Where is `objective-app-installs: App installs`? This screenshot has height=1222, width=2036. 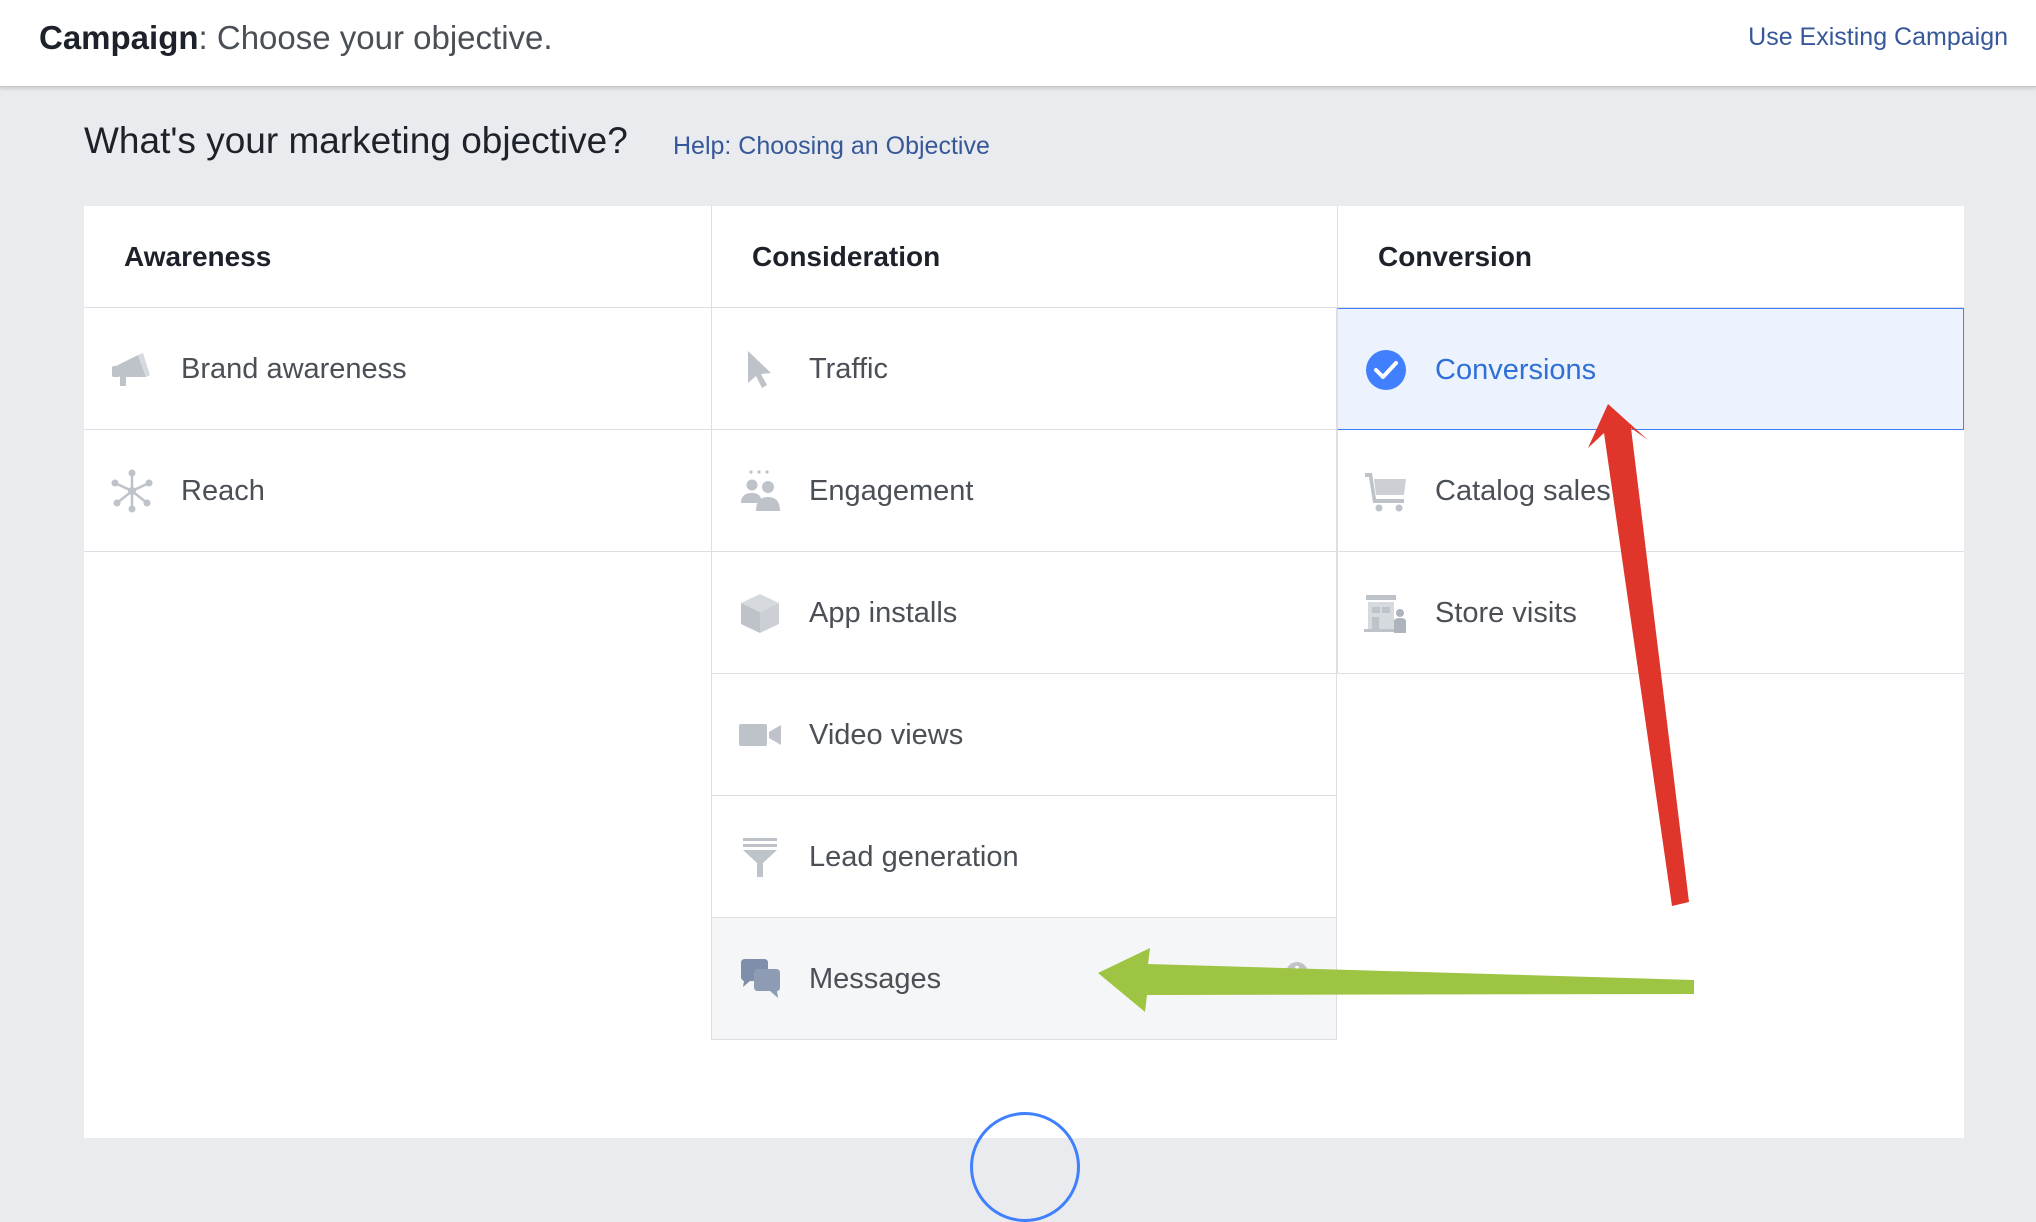
objective-app-installs: App installs is located at coordinates (1024, 613).